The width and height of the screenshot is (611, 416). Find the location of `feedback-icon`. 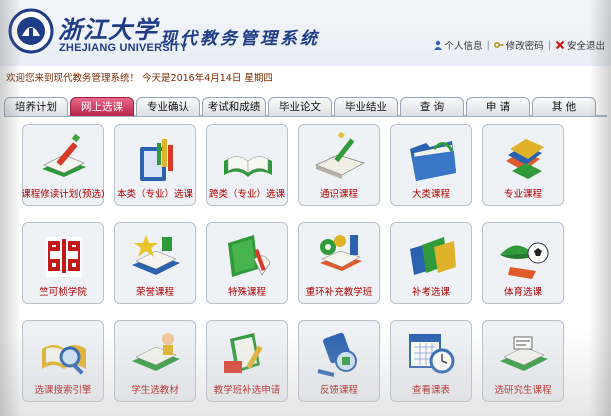

feedback-icon is located at coordinates (337, 354).